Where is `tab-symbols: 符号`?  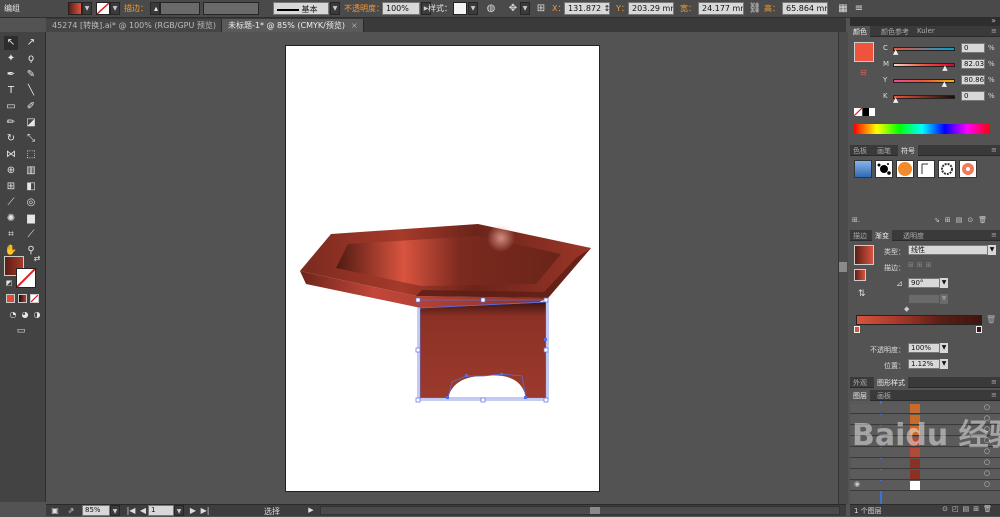
tab-symbols: 符号 is located at coordinates (908, 150).